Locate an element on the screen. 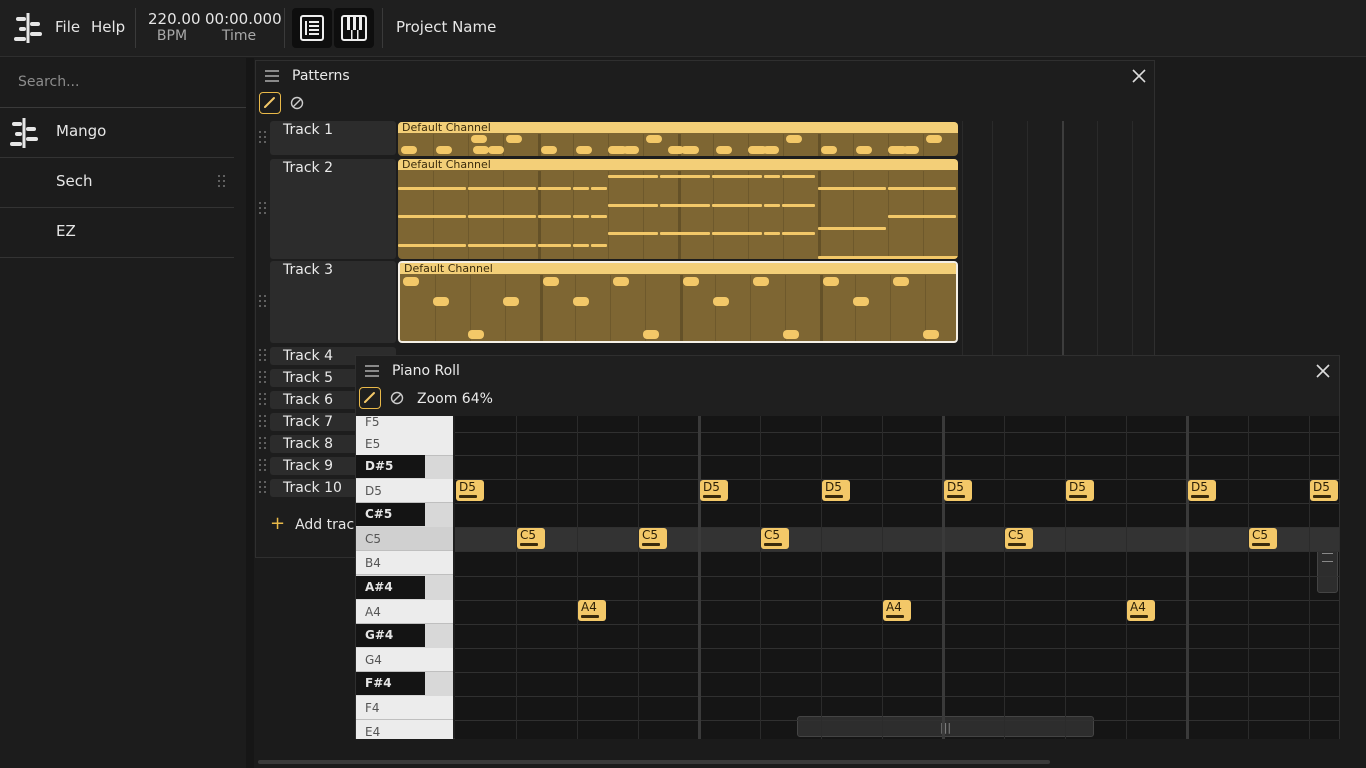  piano-key-white: D5 is located at coordinates (404, 491).